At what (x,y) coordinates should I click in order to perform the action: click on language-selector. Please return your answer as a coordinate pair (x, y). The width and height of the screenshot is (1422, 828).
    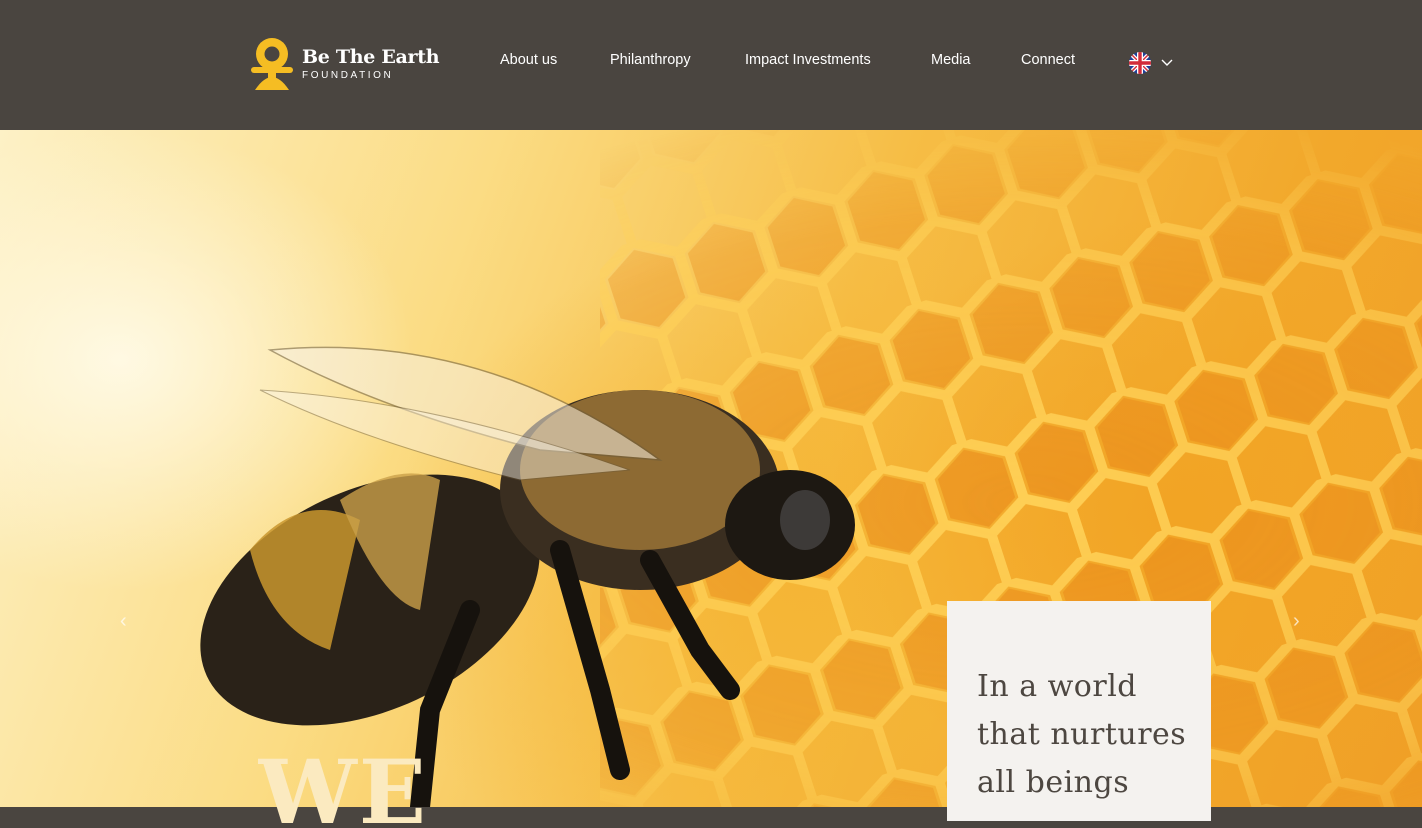
    Looking at the image, I should click on (1155, 63).